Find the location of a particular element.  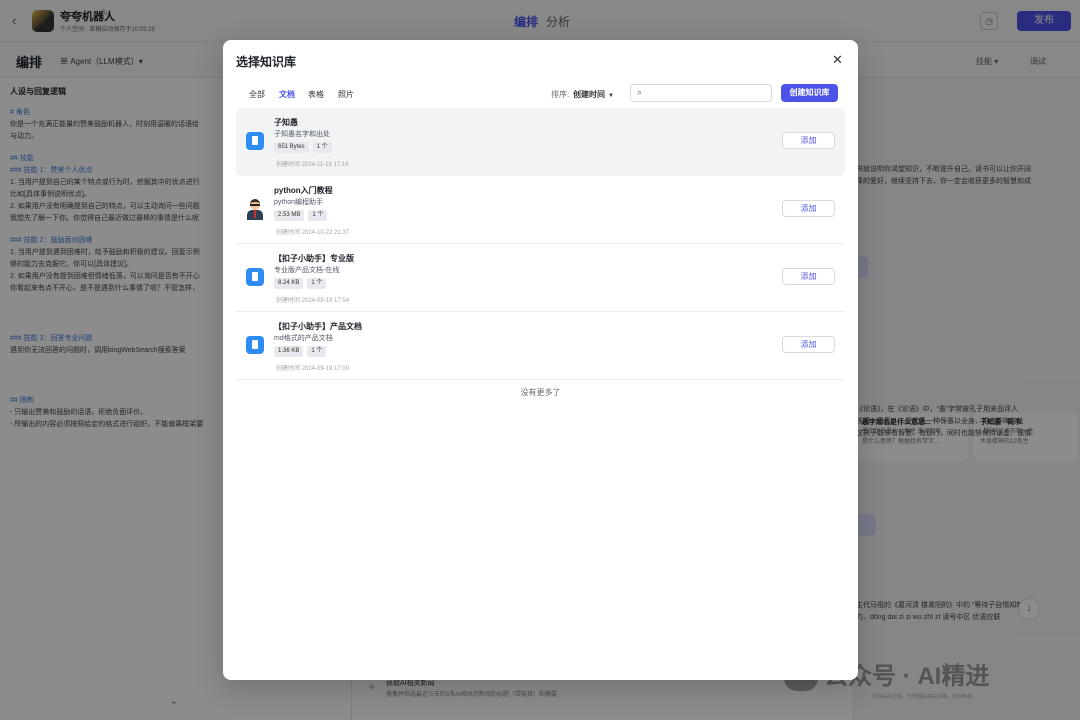

knowledge-desc: python编程助手 is located at coordinates (299, 202).